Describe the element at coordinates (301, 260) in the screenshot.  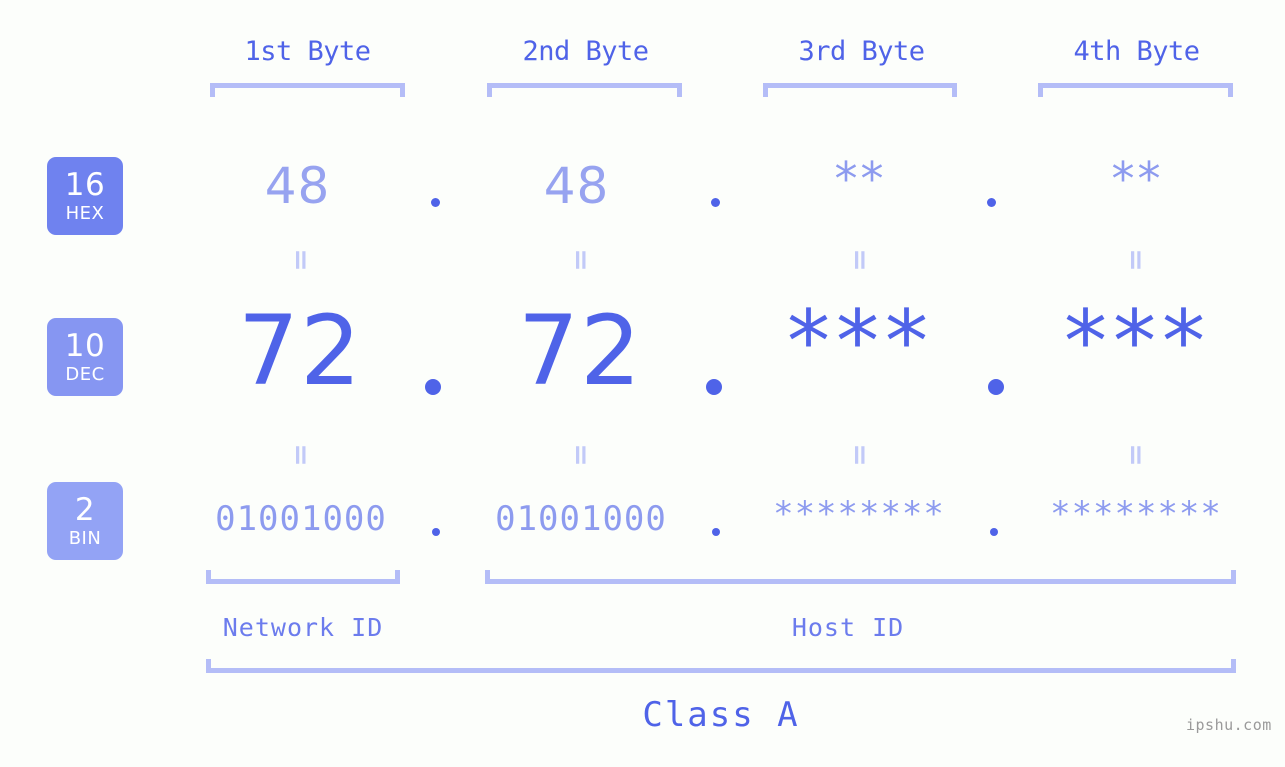
I see `equals-hex-dec-1: =` at that location.